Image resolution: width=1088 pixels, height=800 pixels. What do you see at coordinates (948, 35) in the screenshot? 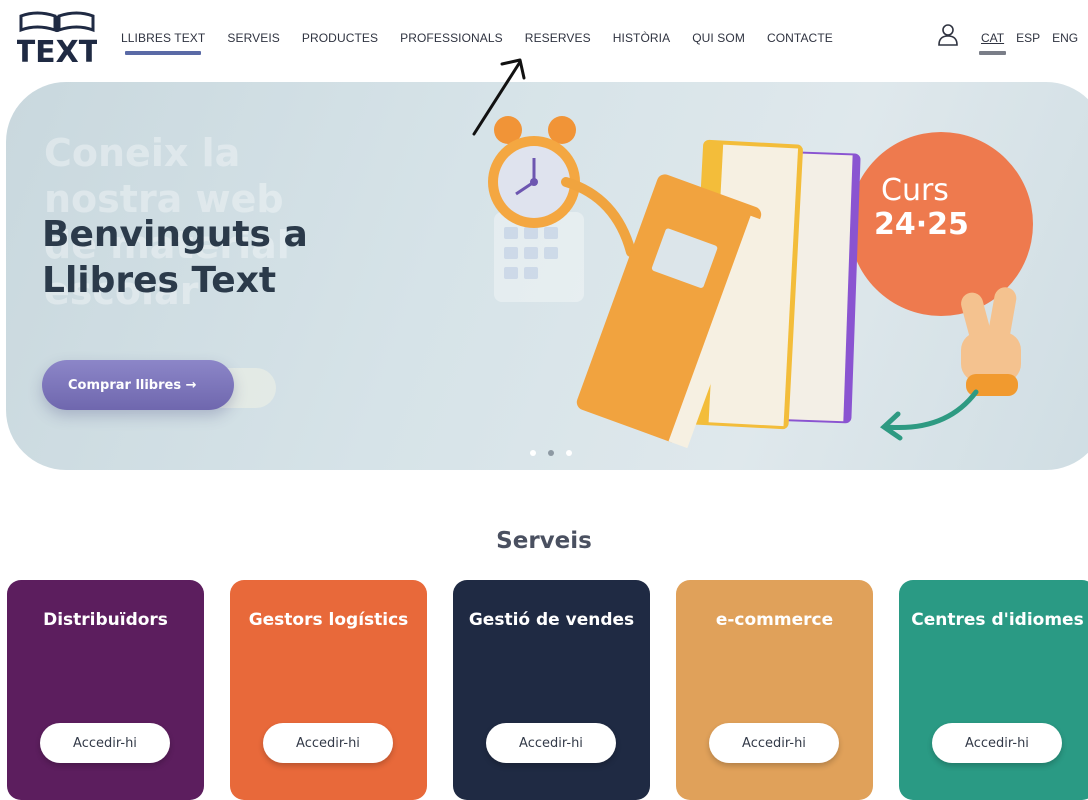
I see `user-account-icon` at bounding box center [948, 35].